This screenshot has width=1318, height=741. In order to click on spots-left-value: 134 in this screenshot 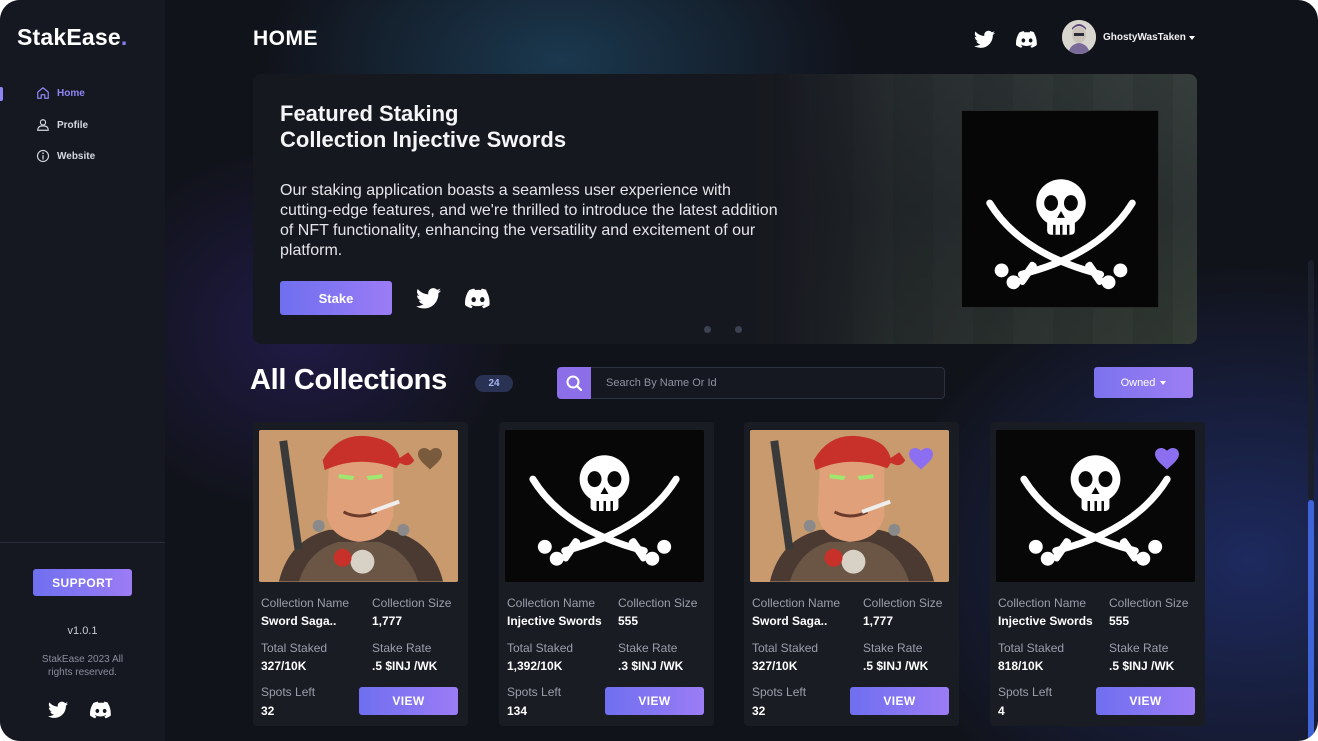, I will do `click(517, 711)`.